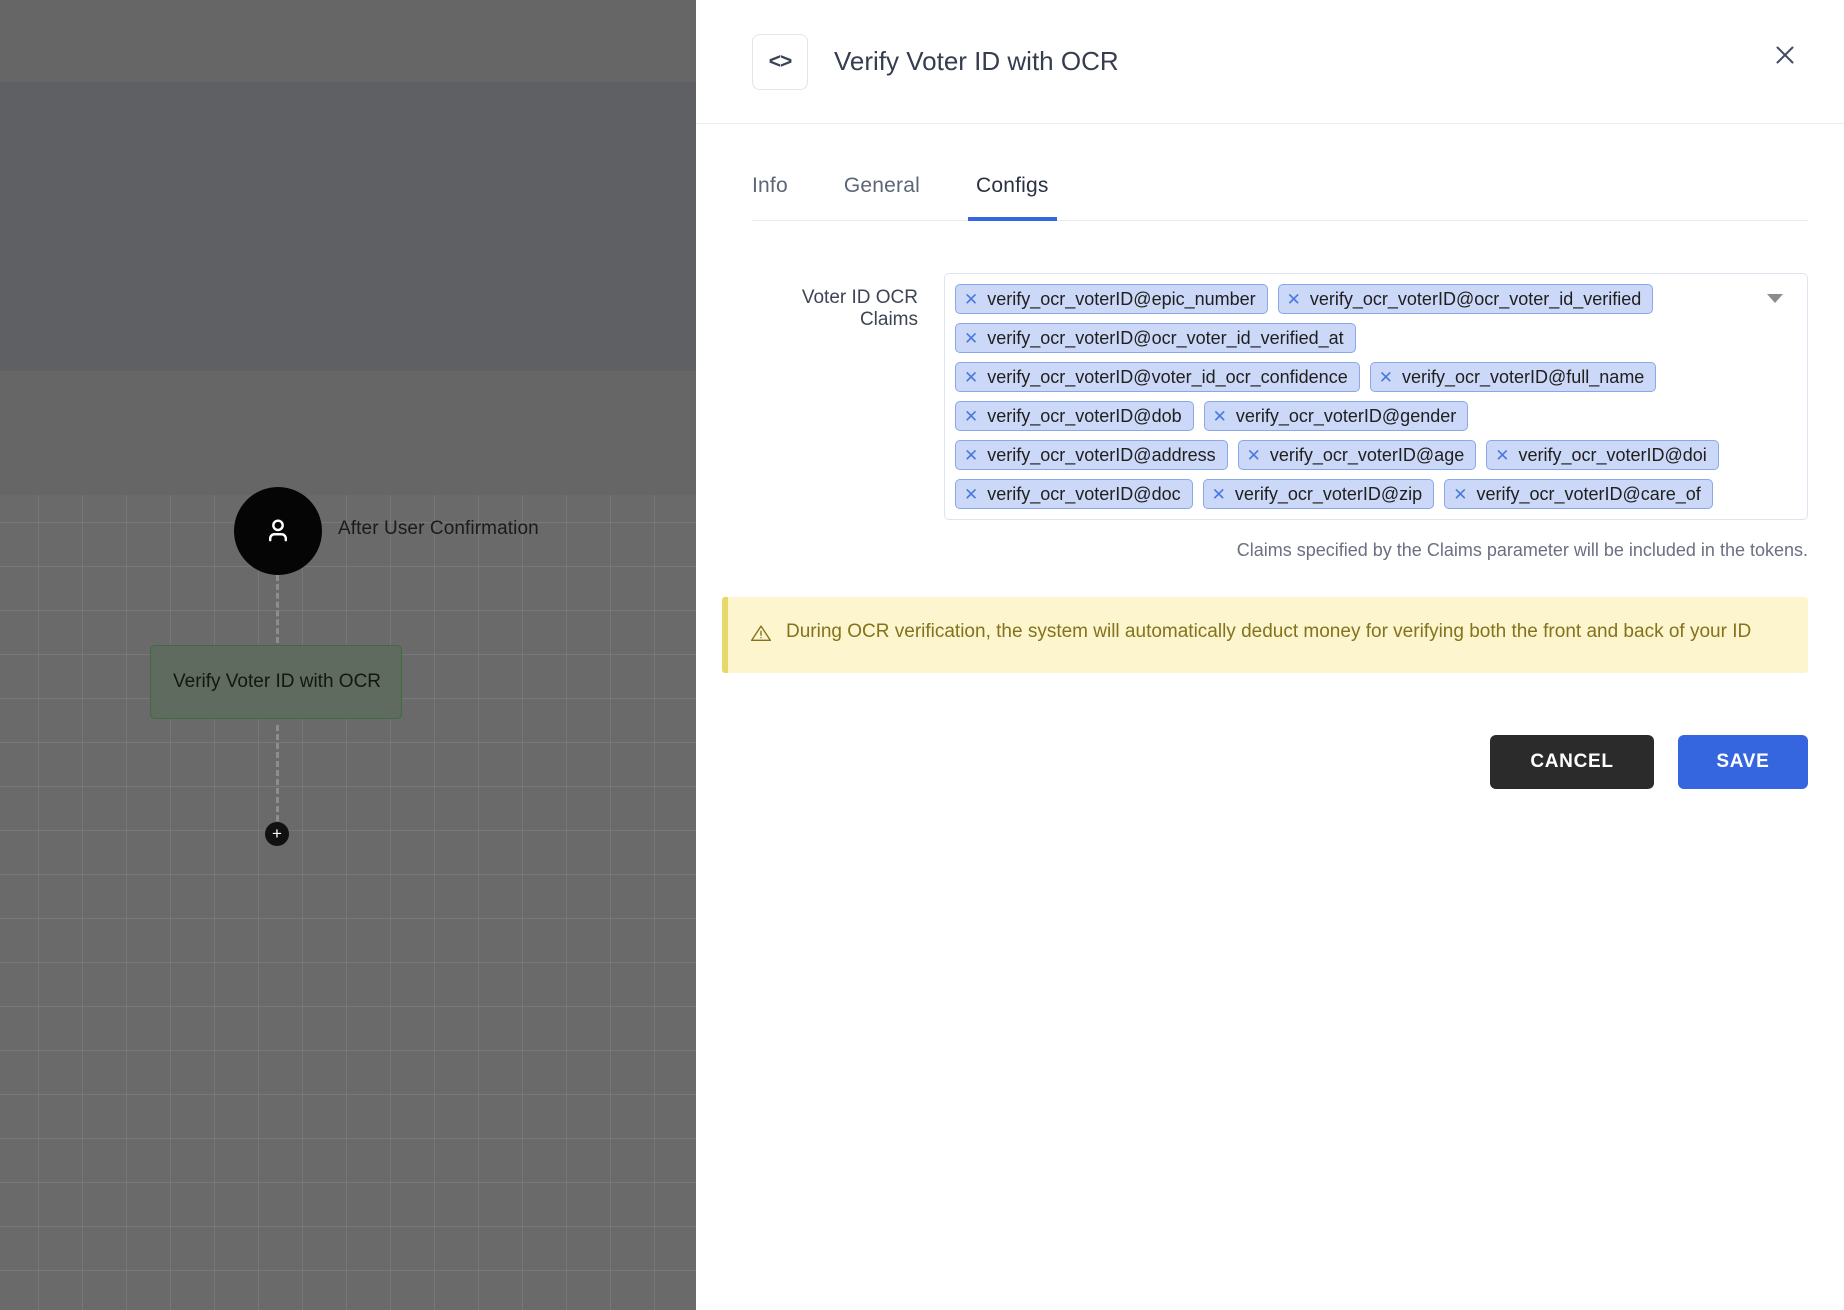  I want to click on flow-node-verify-voter-id: Verify Voter ID with OCR, so click(276, 682).